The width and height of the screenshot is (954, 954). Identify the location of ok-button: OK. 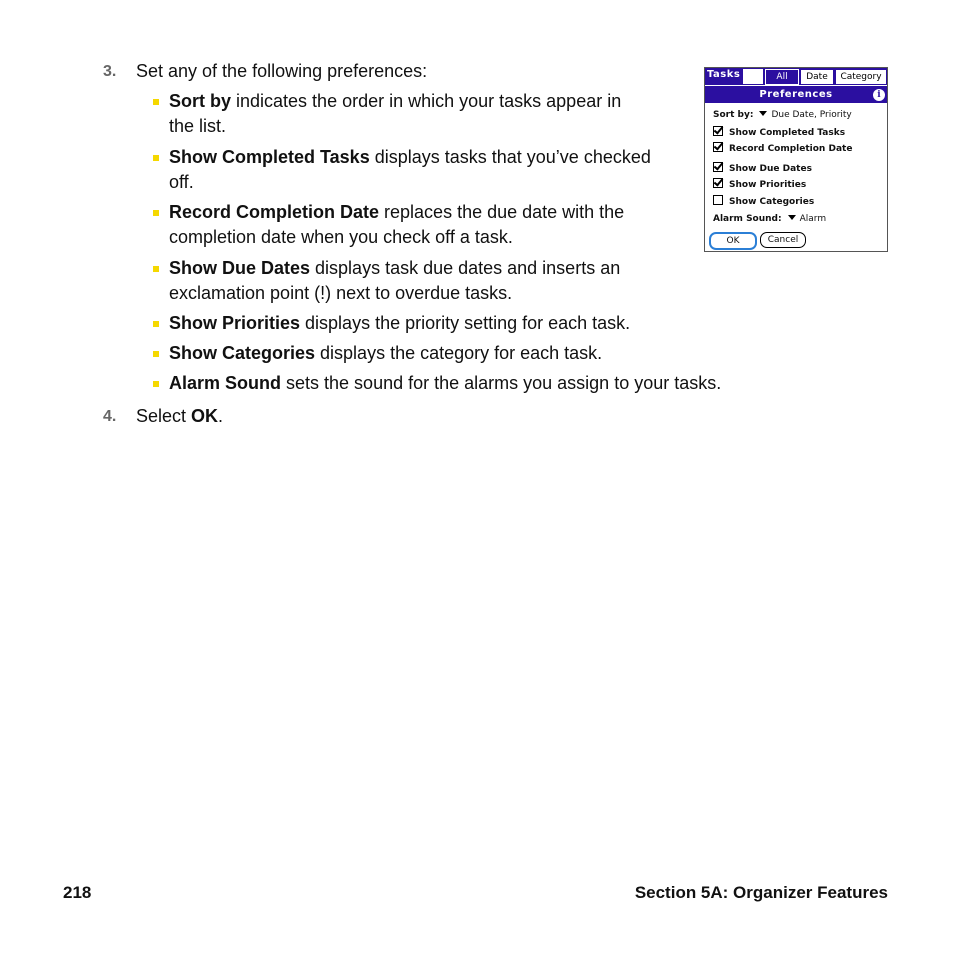
(733, 241).